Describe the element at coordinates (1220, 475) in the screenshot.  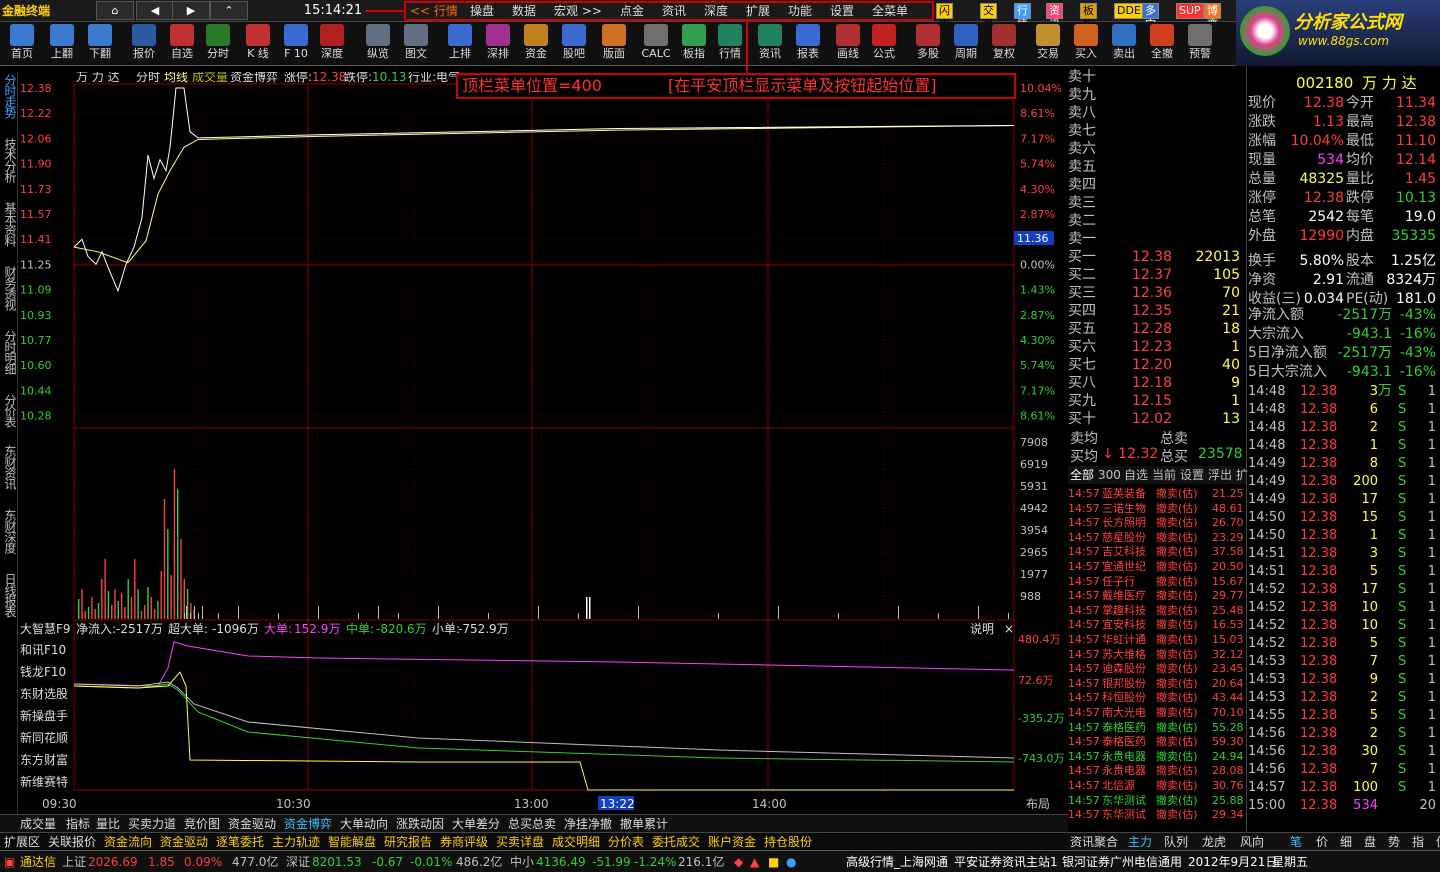
I see `deal-tab: 浮出` at that location.